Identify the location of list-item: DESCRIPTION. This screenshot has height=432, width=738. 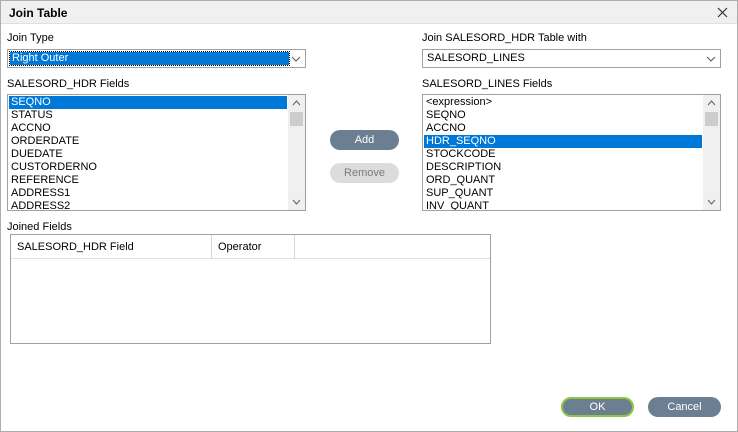
(563, 167).